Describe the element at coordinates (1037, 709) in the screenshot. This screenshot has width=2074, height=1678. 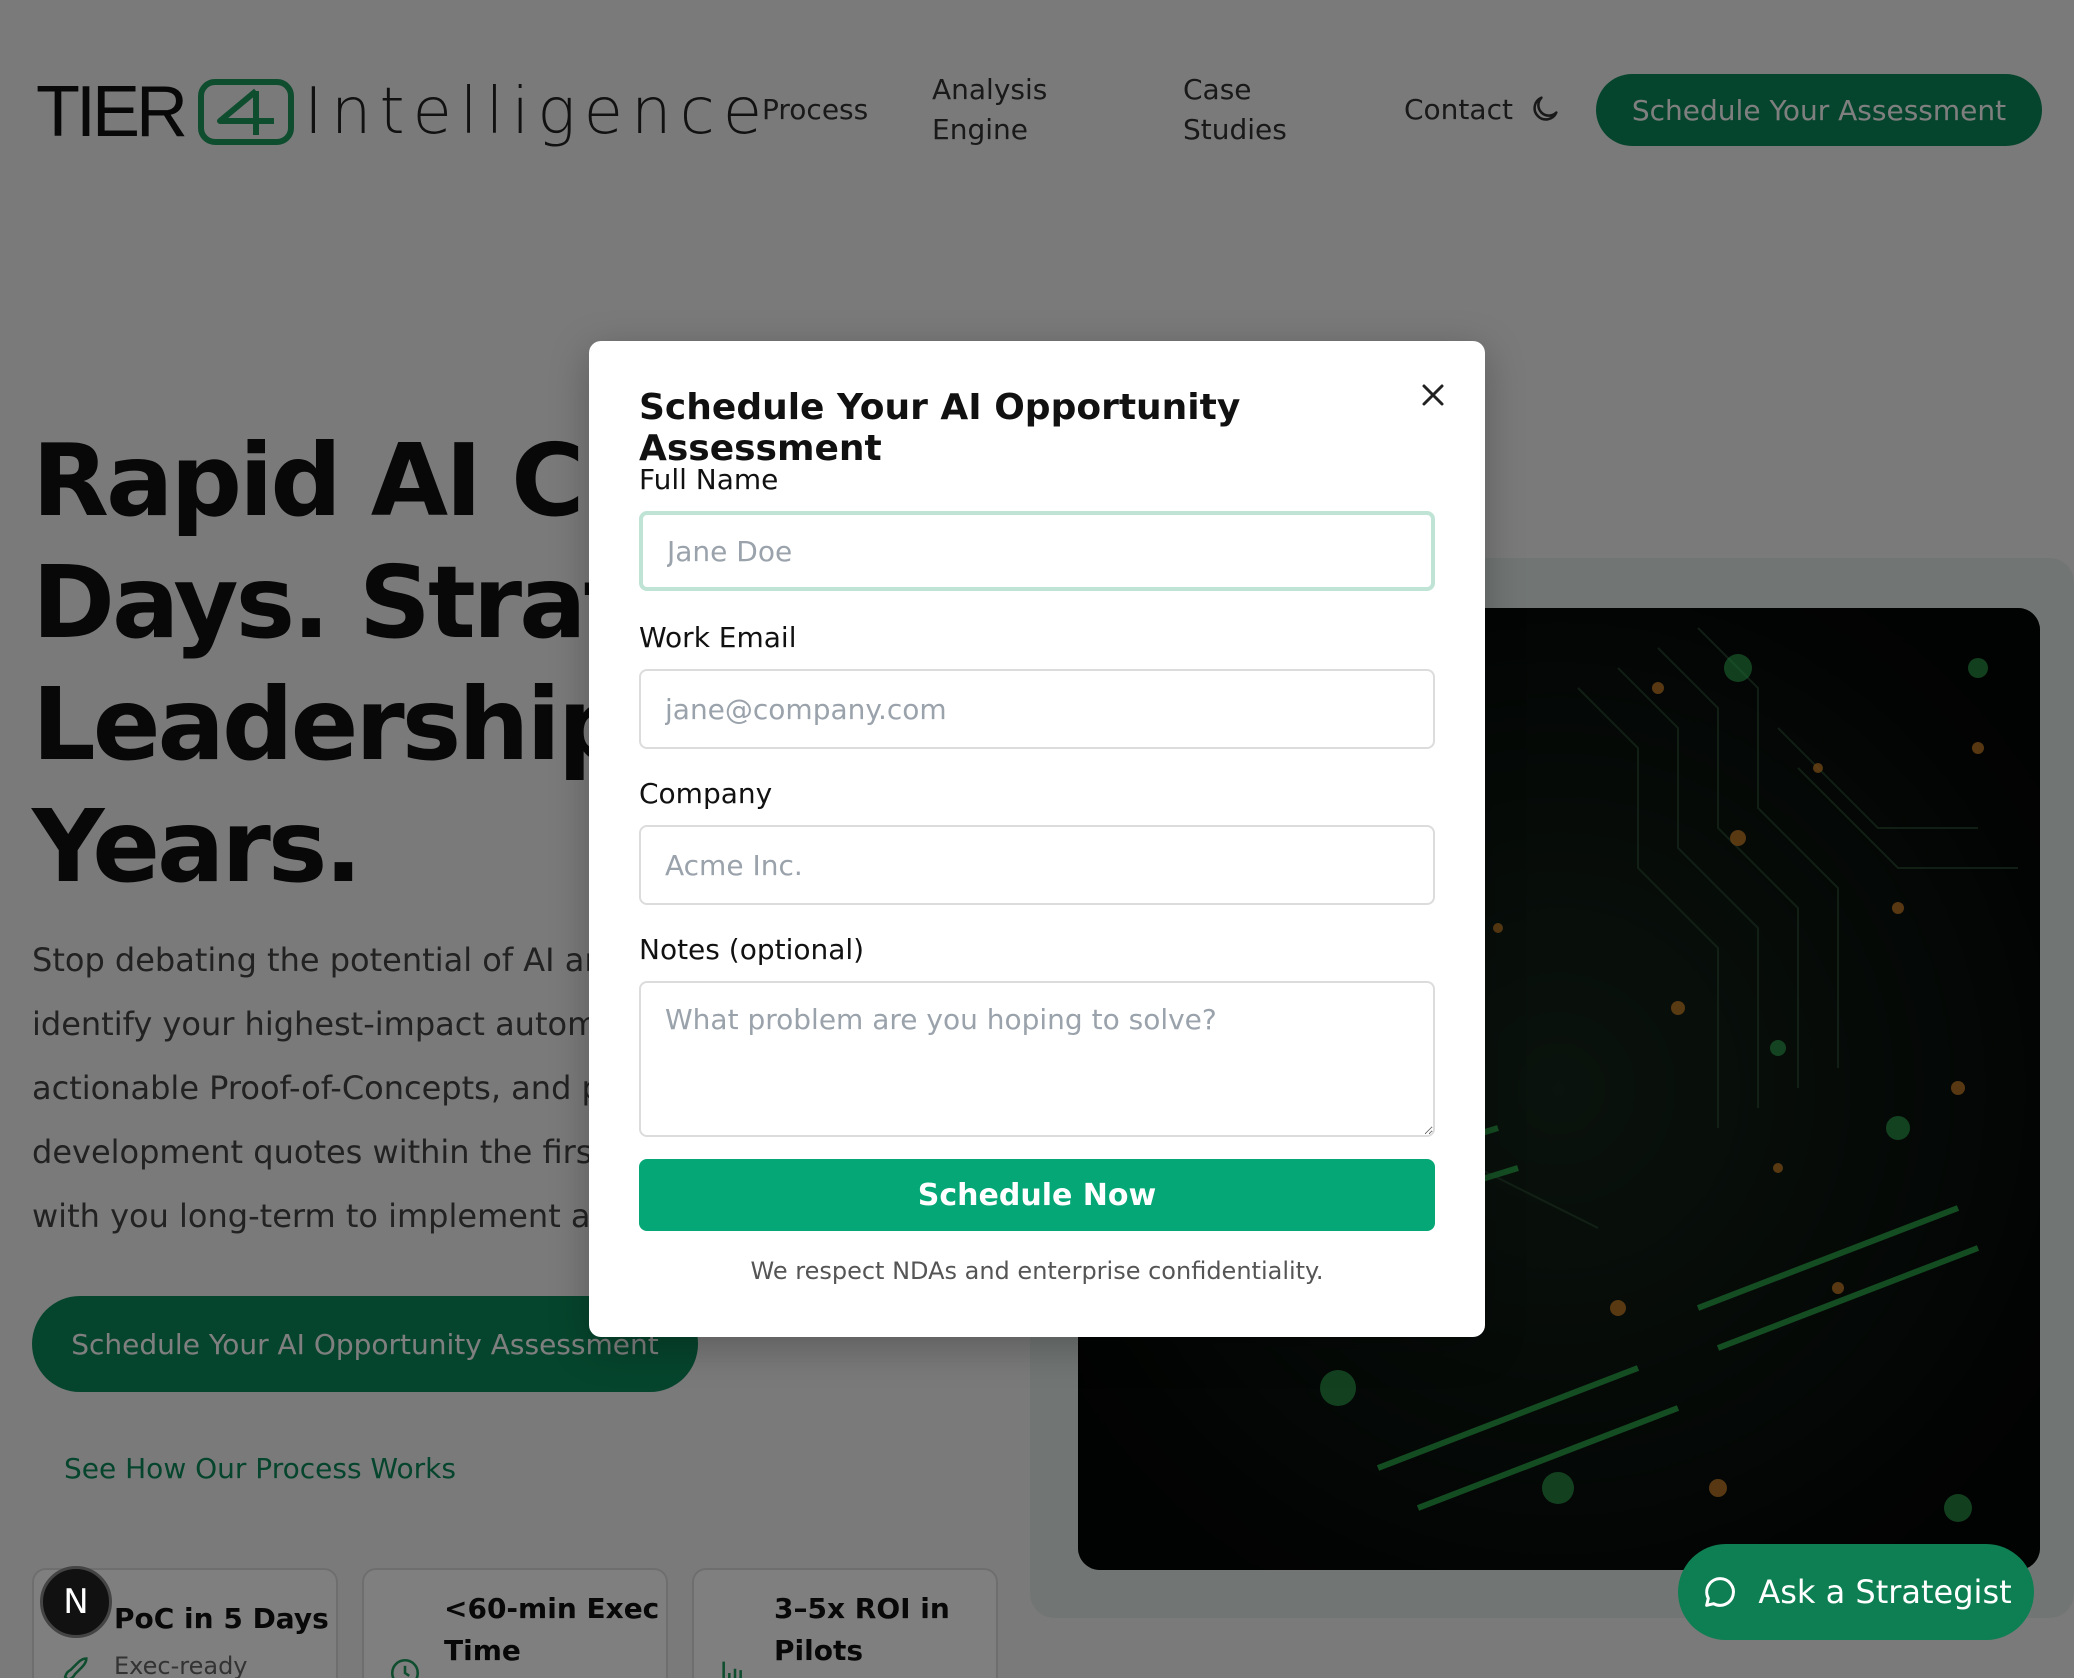
I see `work-email-input` at that location.